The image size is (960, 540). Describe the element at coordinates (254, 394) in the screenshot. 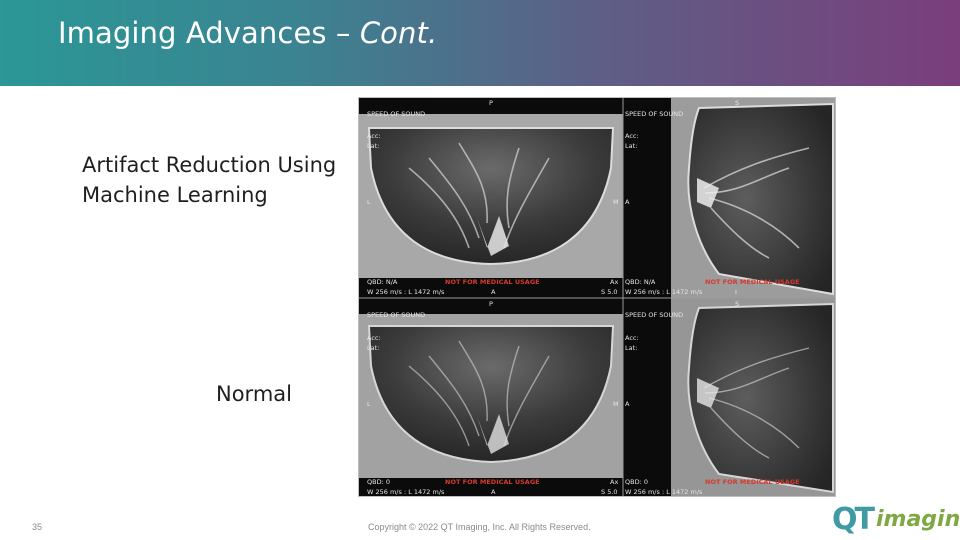

I see `normal-label: Normal` at that location.